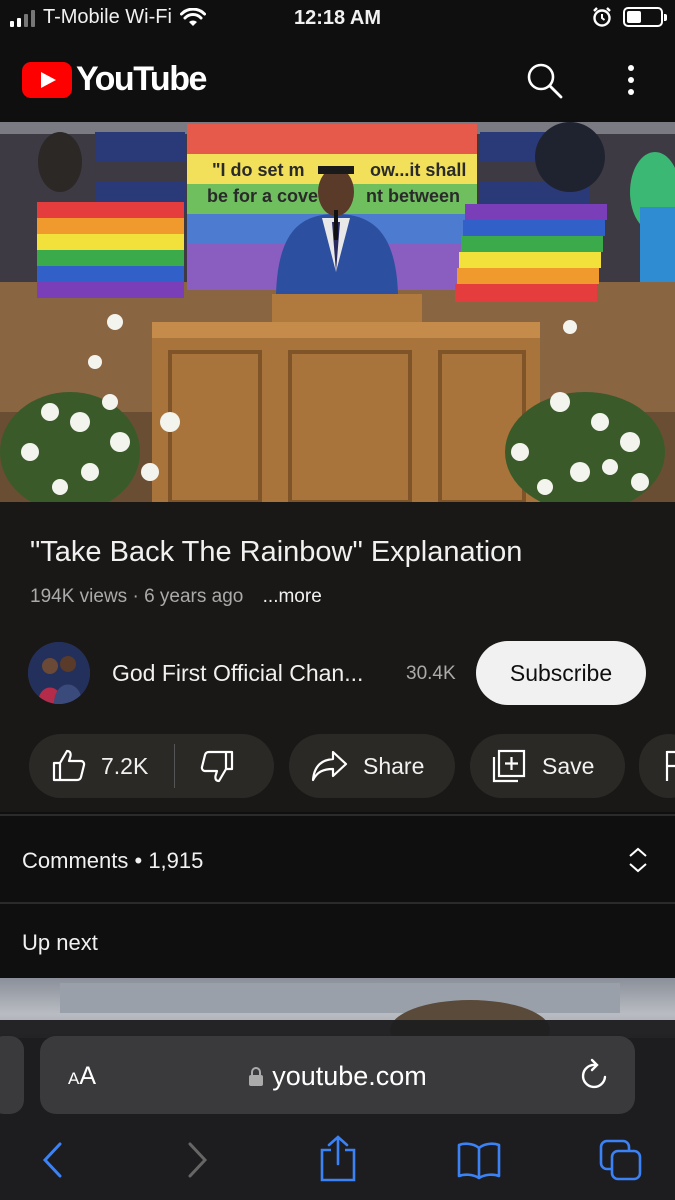  What do you see at coordinates (531, 253) in the screenshot?
I see `right-rainbow-flag` at bounding box center [531, 253].